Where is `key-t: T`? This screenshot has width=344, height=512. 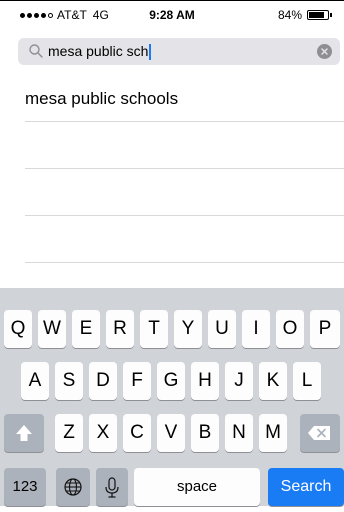 key-t: T is located at coordinates (154, 329).